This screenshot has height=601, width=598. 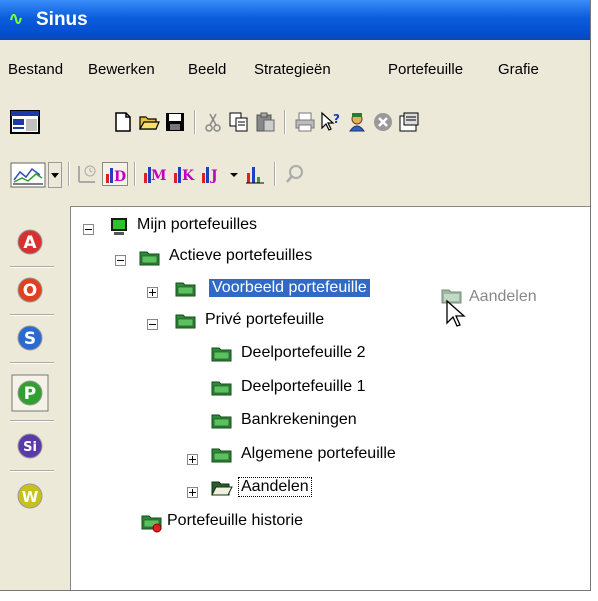 I want to click on window-title: Sinus, so click(x=62, y=19).